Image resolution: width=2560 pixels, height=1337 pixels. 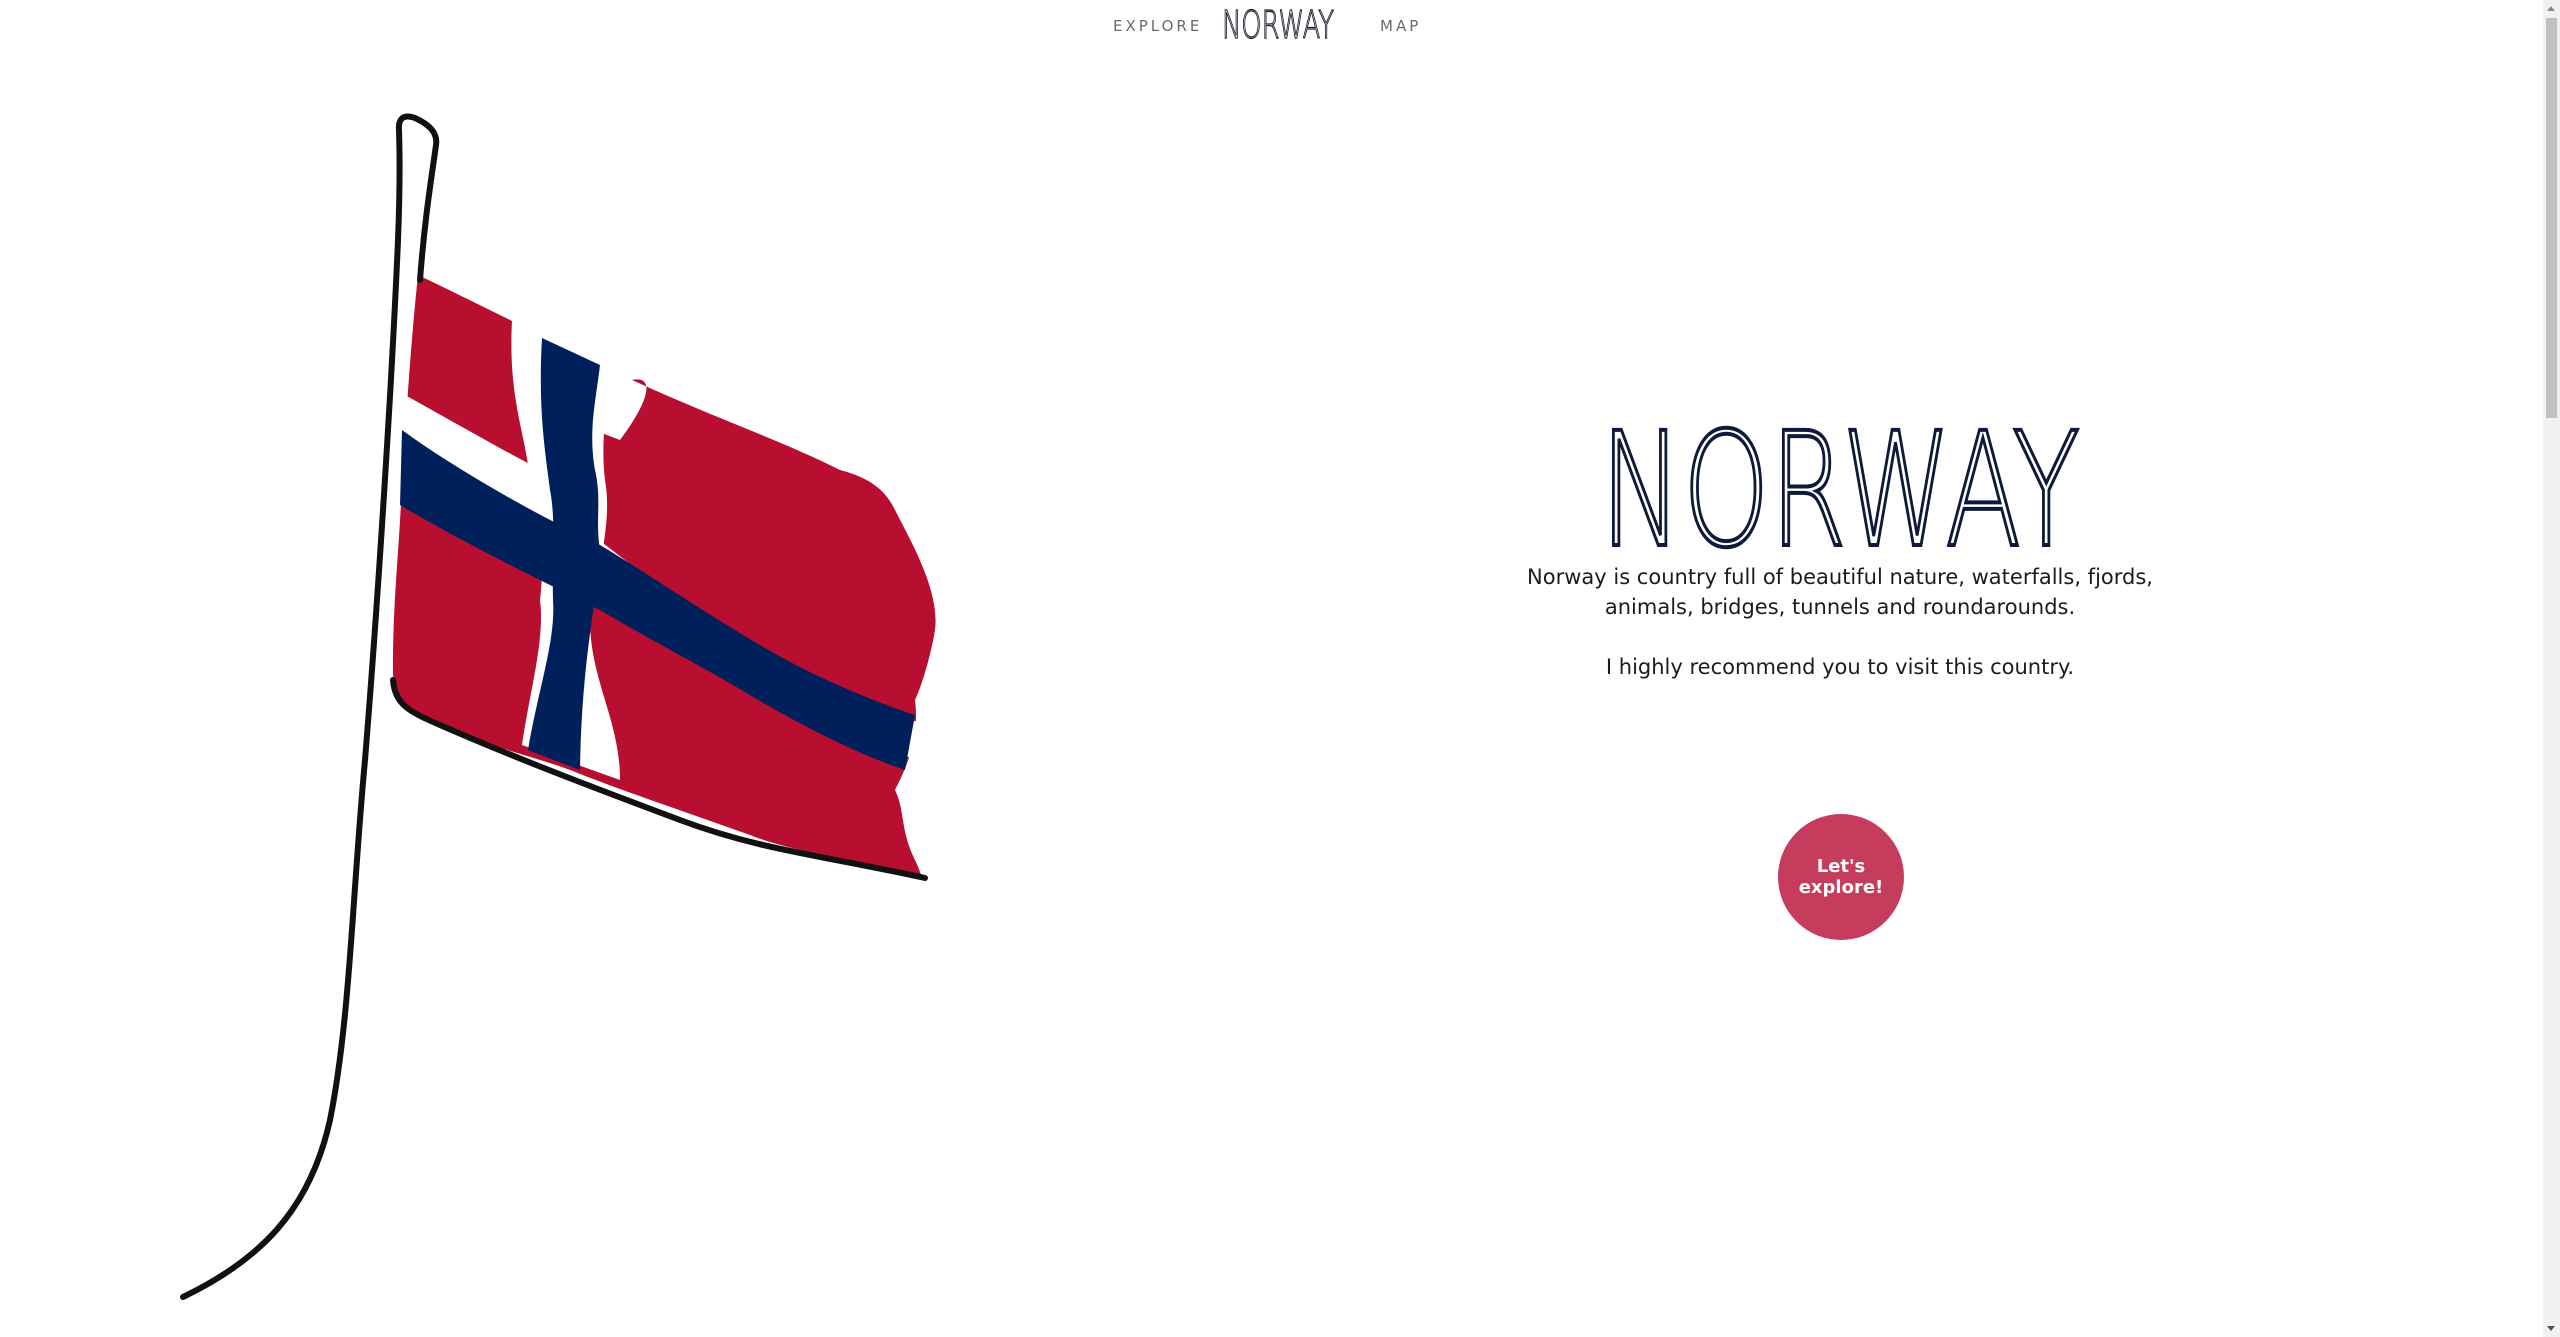 I want to click on nav-explore-link: EXPLORE, so click(x=1157, y=26).